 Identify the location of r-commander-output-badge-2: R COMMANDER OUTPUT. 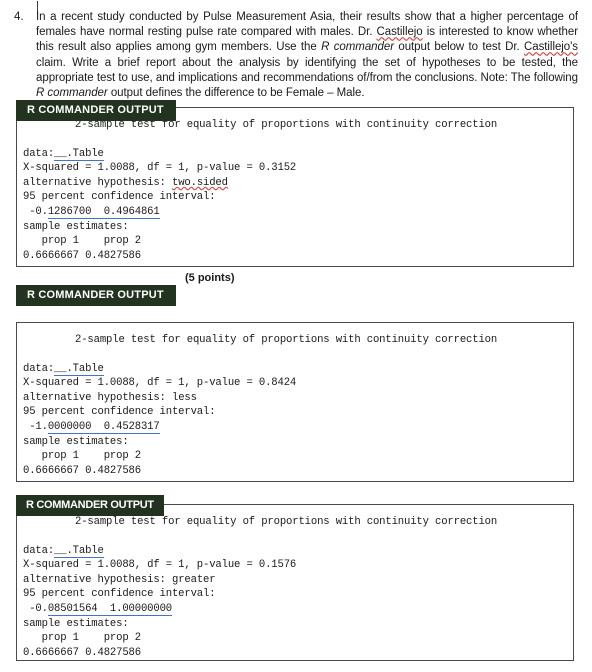
(96, 295).